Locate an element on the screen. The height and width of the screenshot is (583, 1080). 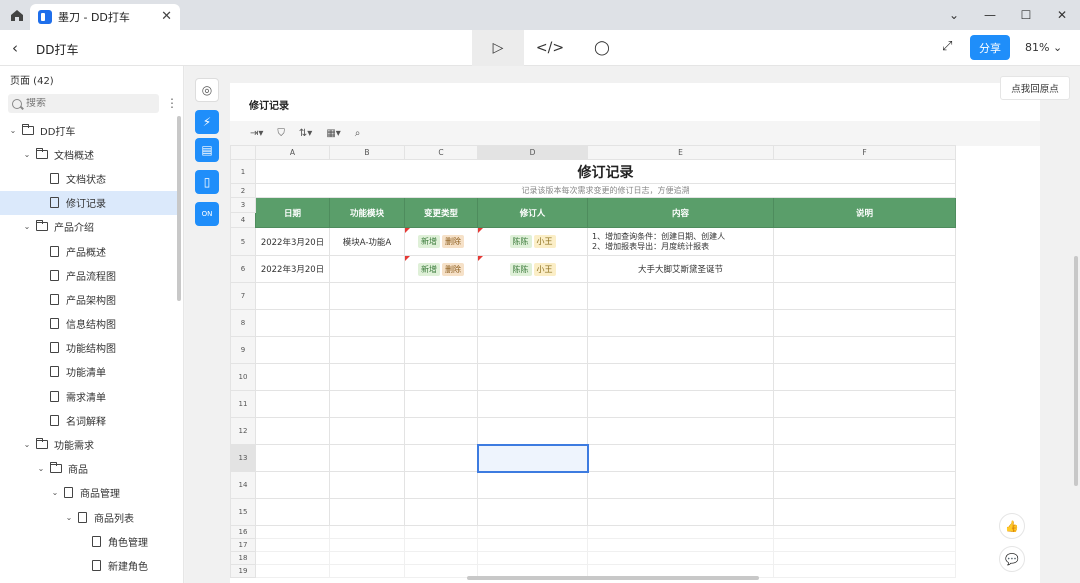
row-number: 19 is located at coordinates (243, 571).